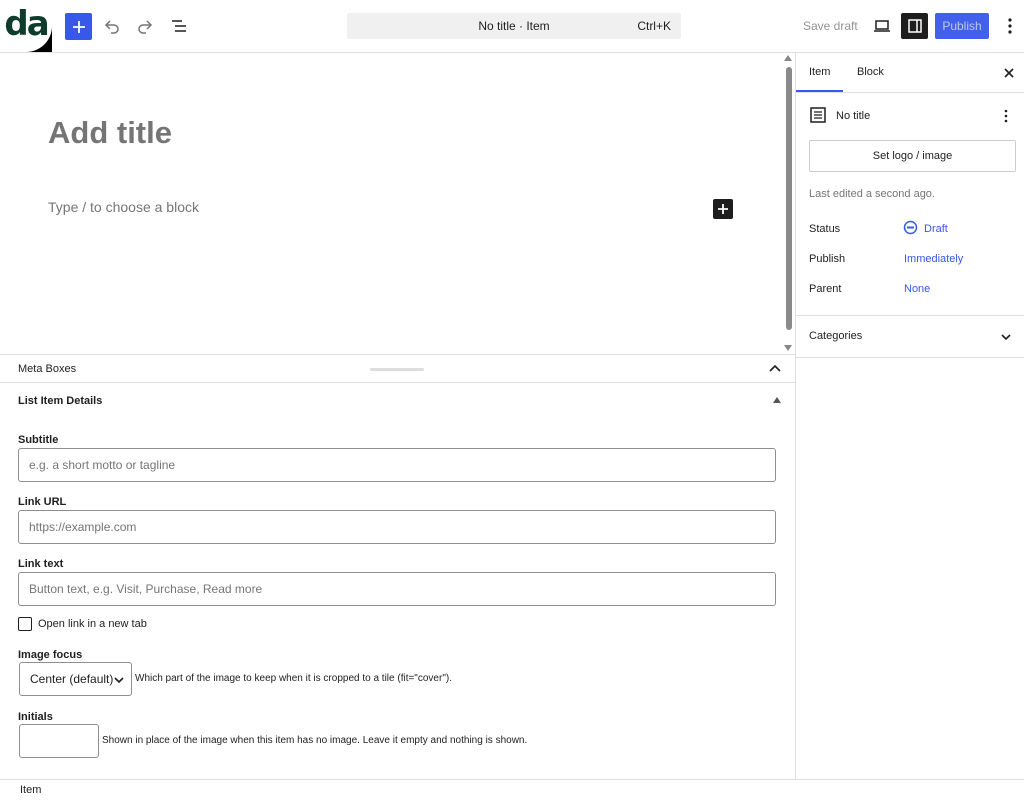 This screenshot has width=1024, height=800. I want to click on keyboard-shortcut: Ctrl+K, so click(654, 26).